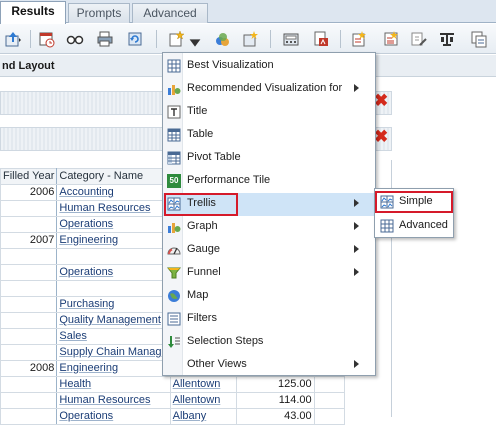 The image size is (496, 425). Describe the element at coordinates (251, 39) in the screenshot. I see `new-view-alt-icon` at that location.